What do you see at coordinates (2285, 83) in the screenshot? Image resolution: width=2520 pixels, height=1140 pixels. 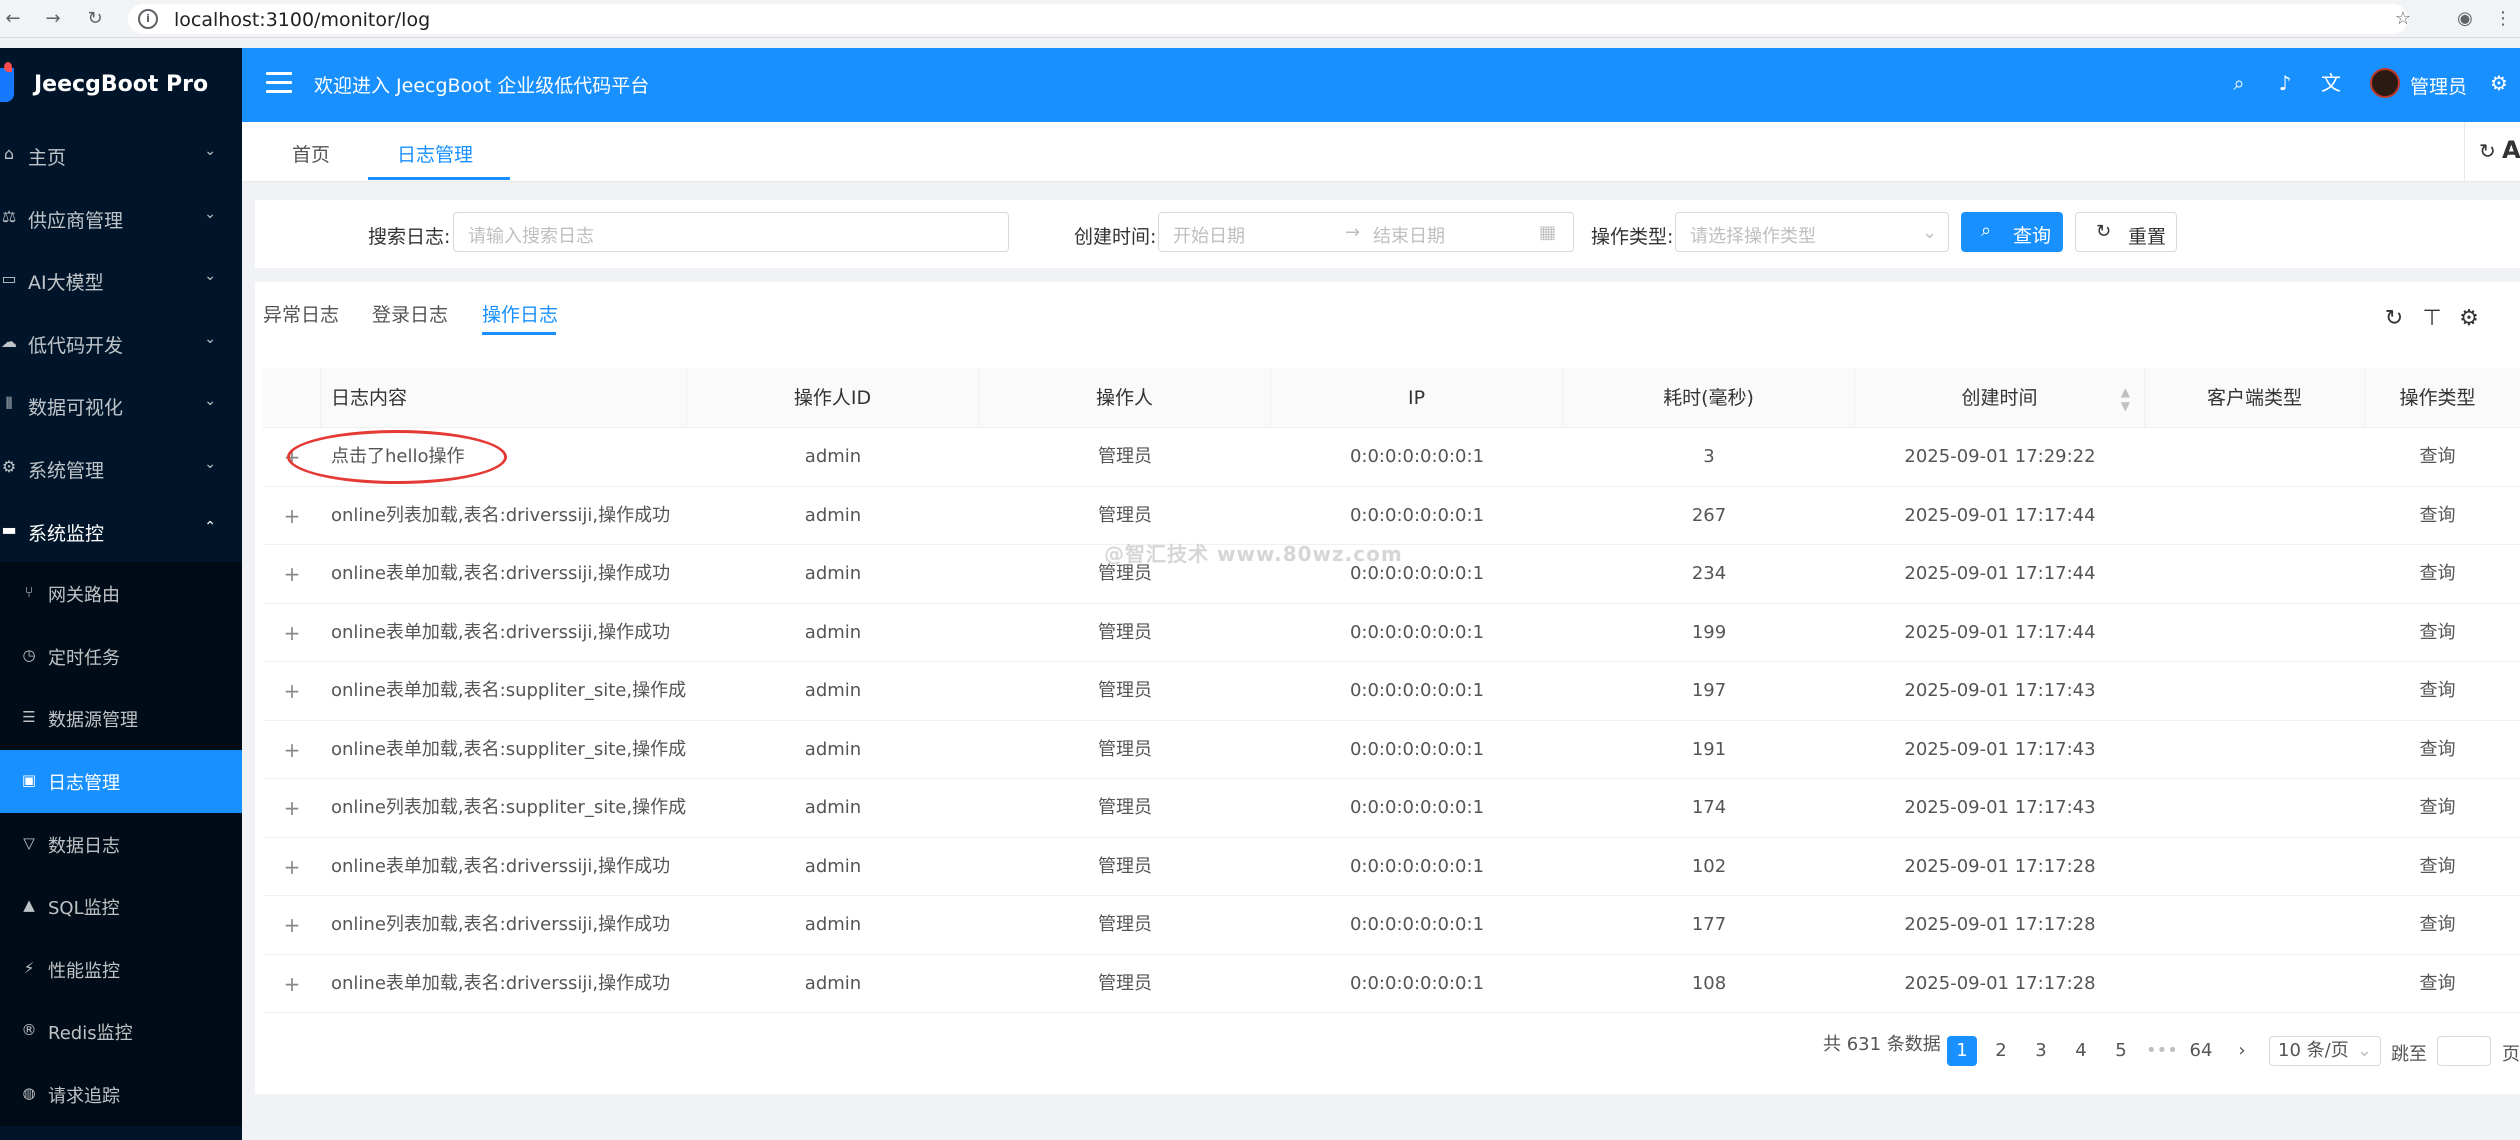 I see `bell-icon: ♪` at bounding box center [2285, 83].